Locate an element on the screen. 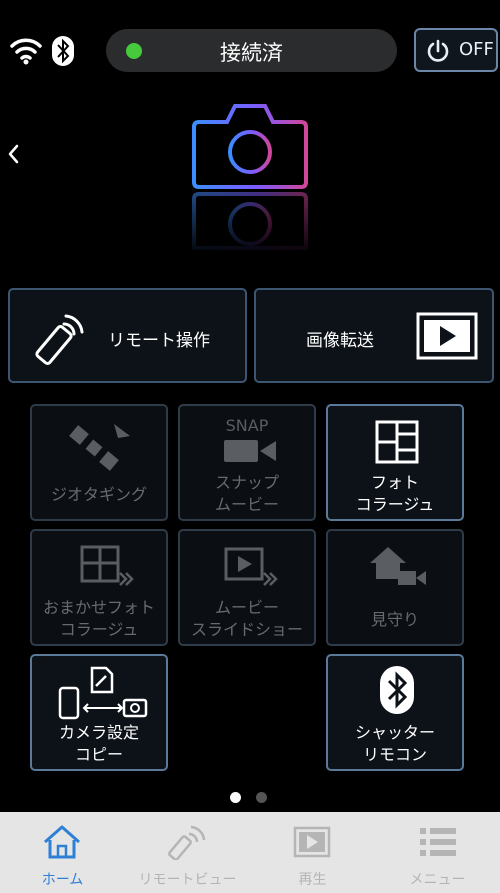 Image resolution: width=500 pixels, height=893 pixels. tile-camera-settings-copy: カメラ設定 コピー is located at coordinates (99, 712).